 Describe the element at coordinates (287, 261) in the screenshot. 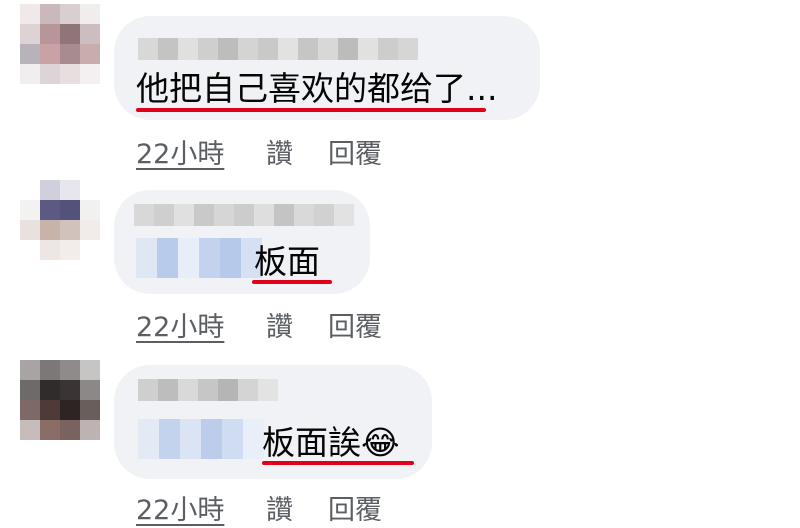

I see `comment-text: 板面` at that location.